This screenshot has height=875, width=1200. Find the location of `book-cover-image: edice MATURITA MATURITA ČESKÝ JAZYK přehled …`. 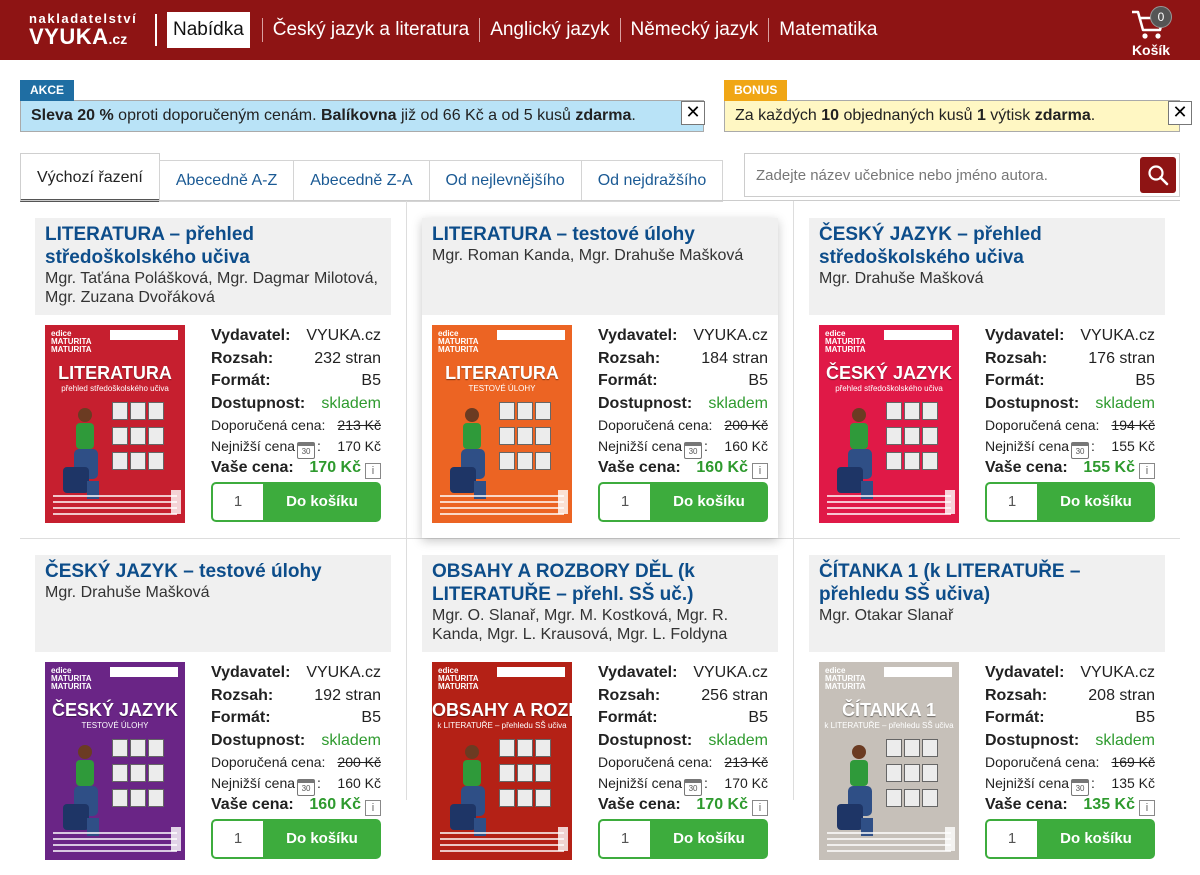

book-cover-image: edice MATURITA MATURITA ČESKÝ JAZYK přehled … is located at coordinates (889, 424).